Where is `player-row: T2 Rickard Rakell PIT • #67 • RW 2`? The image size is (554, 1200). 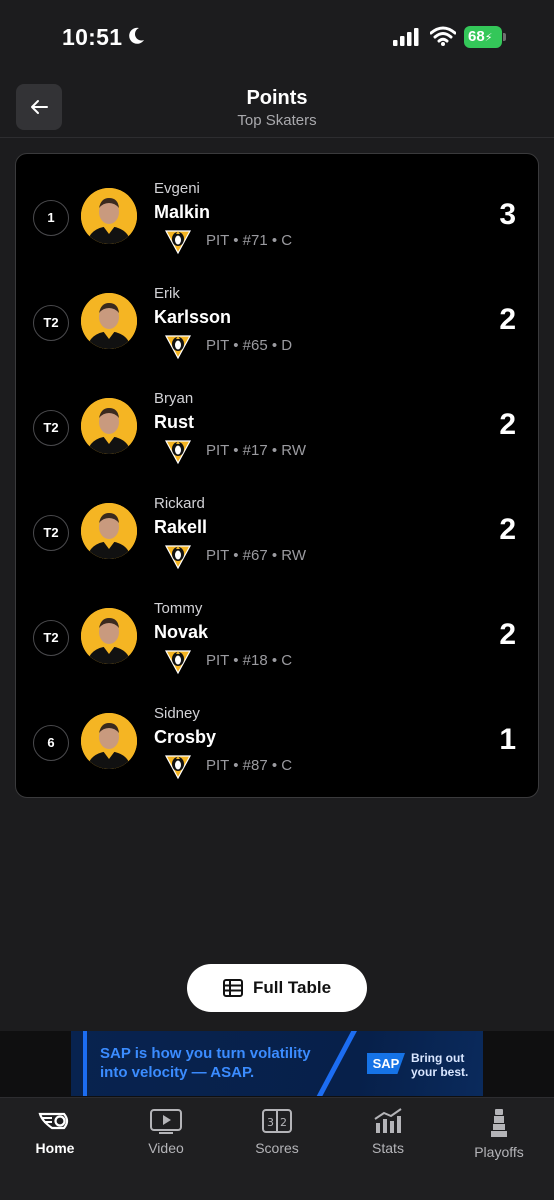 player-row: T2 Rickard Rakell PIT • #67 • RW 2 is located at coordinates (277, 525).